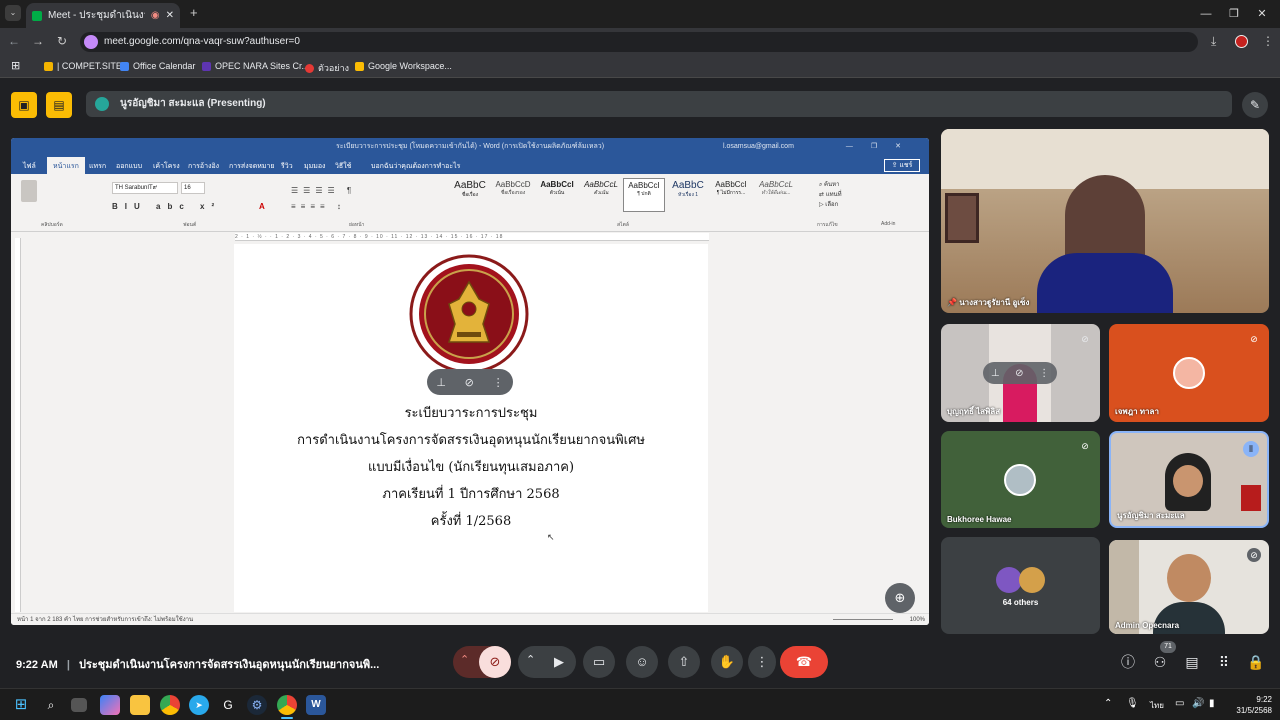 This screenshot has width=1280, height=720. Describe the element at coordinates (464, 659) in the screenshot. I see `audio-options-icon: ⌃` at that location.